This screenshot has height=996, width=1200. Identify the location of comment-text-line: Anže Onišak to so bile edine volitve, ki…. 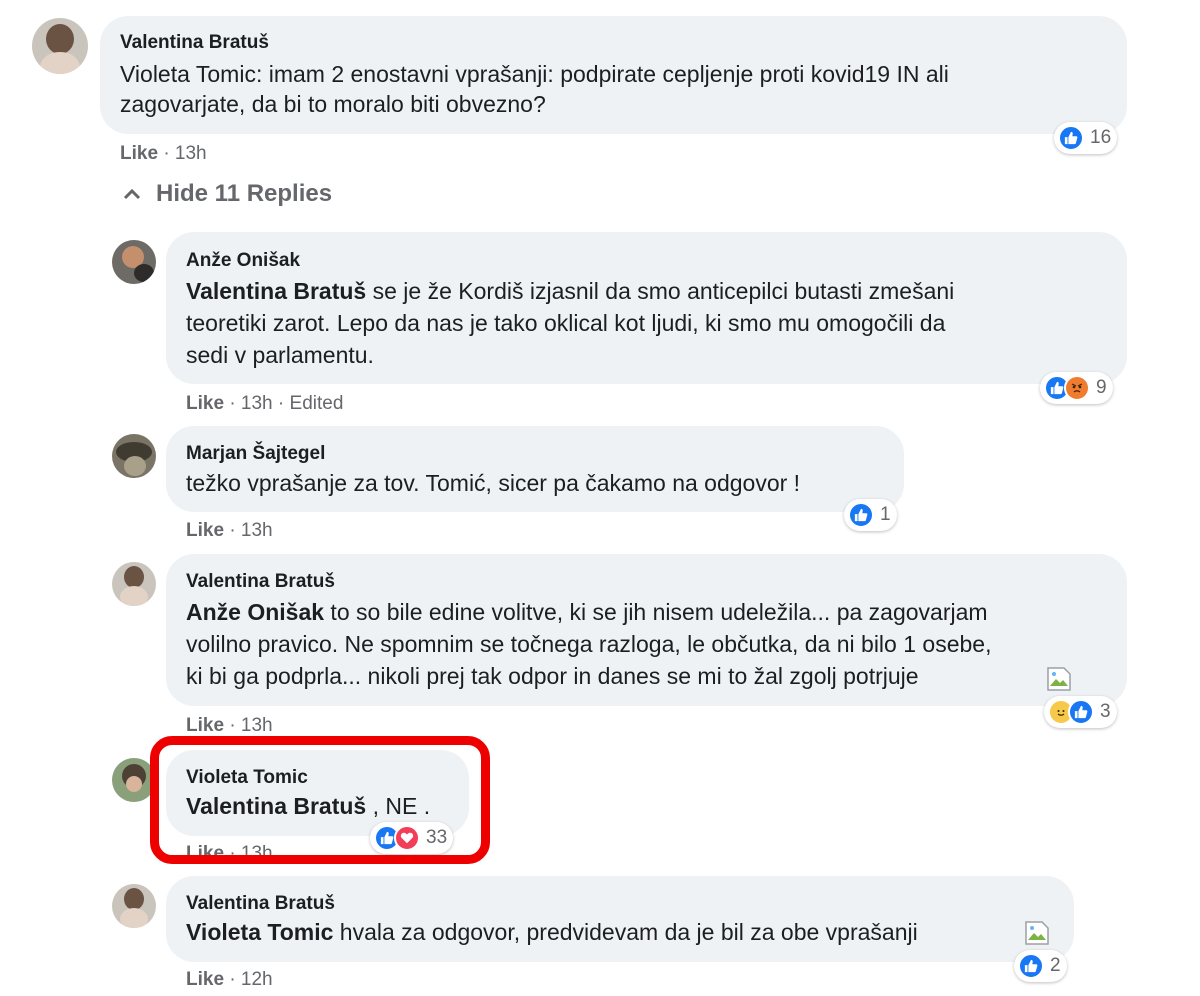
(587, 612).